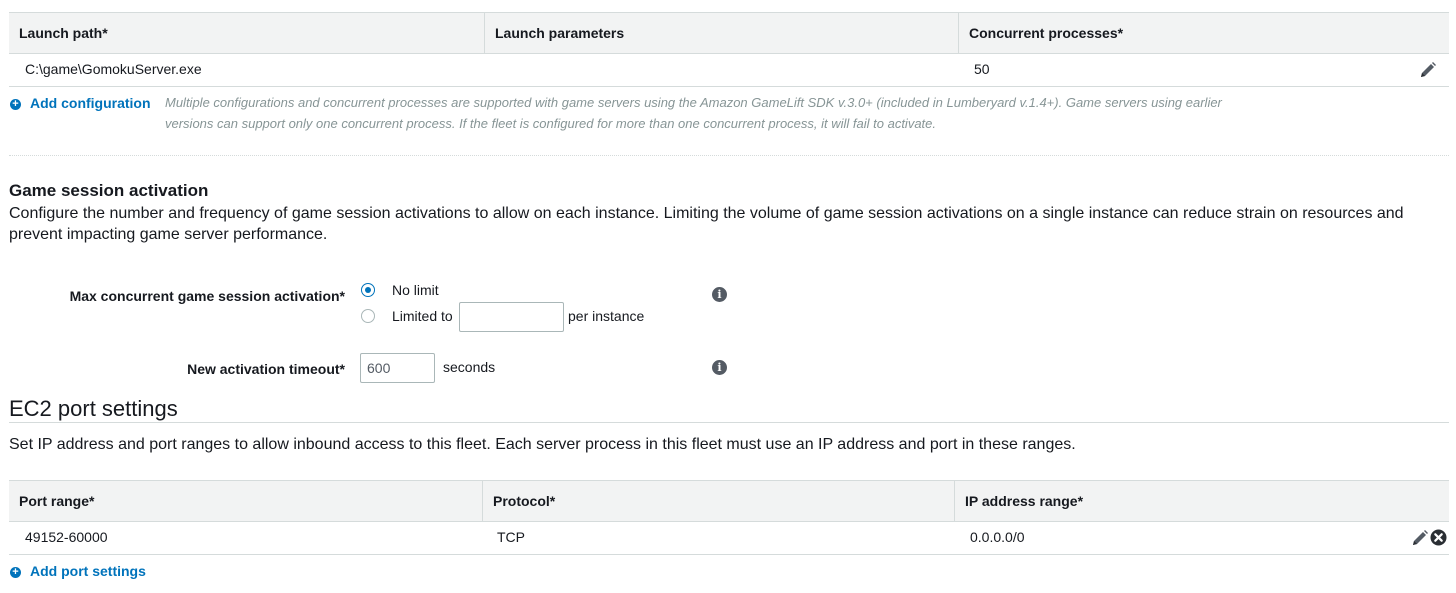  What do you see at coordinates (721, 33) in the screenshot?
I see `column-header-launch-parameters: Launch parameters` at bounding box center [721, 33].